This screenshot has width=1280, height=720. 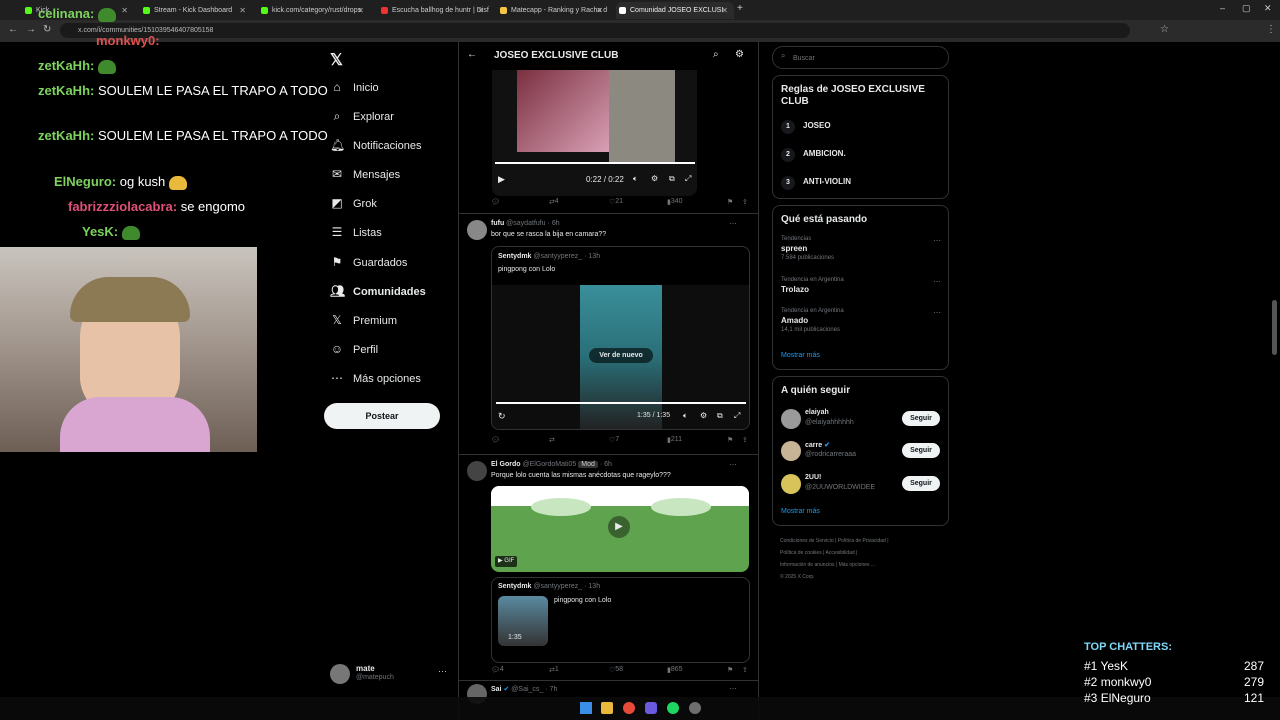 I want to click on rule-item: 2 AMBICION., so click(x=813, y=155).